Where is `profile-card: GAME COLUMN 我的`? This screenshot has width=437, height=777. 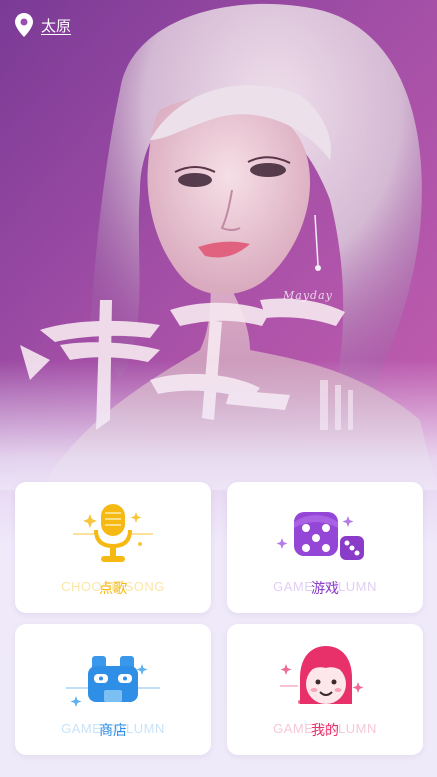 profile-card: GAME COLUMN 我的 is located at coordinates (325, 689).